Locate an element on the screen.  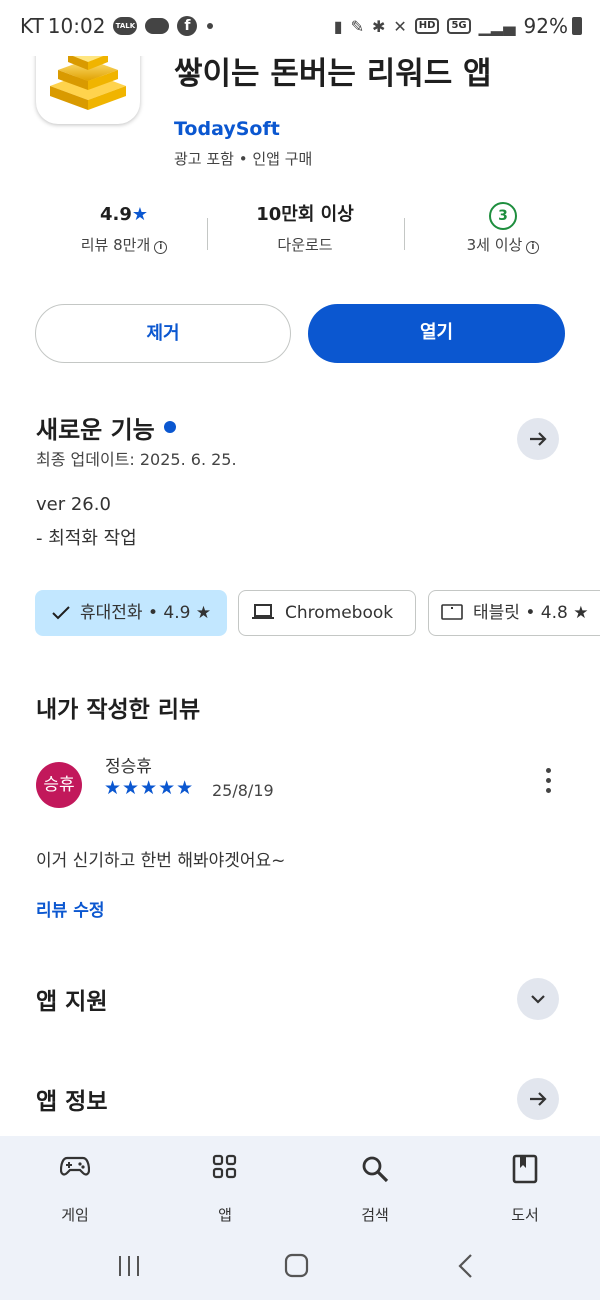
signal-icon: ▁▂▄ is located at coordinates (497, 26).